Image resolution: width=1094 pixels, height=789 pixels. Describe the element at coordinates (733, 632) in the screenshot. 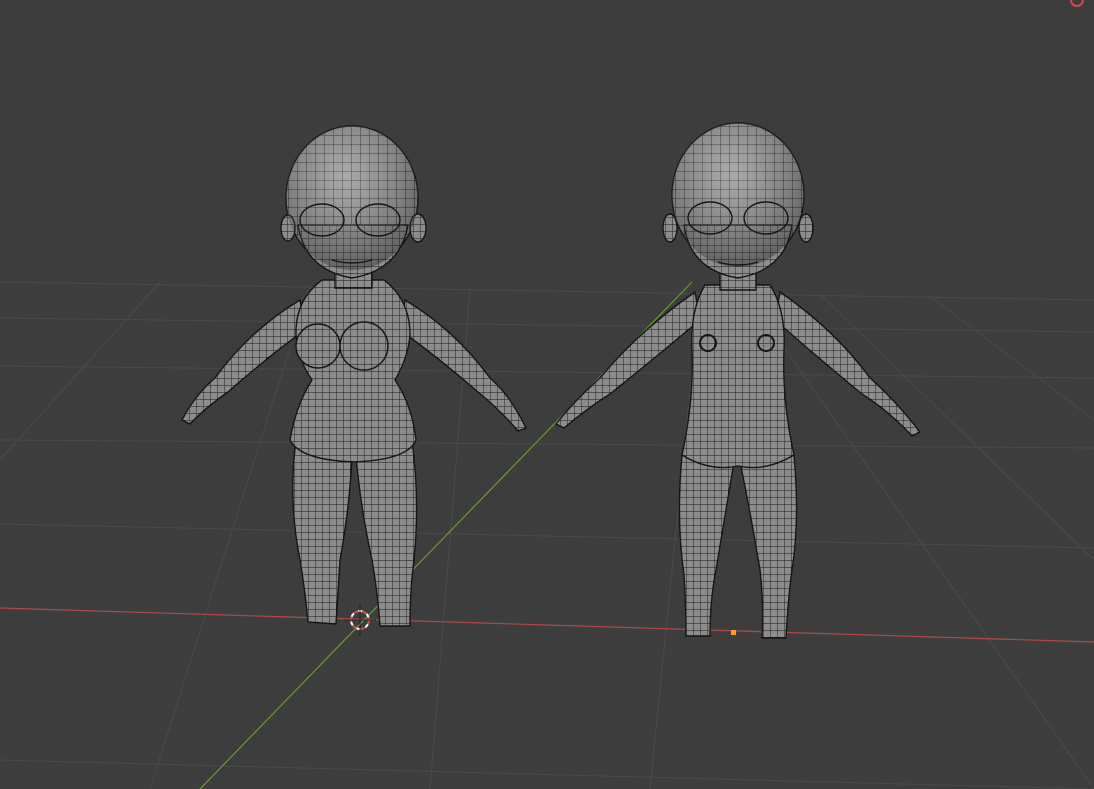

I see `object-origin-dot` at that location.